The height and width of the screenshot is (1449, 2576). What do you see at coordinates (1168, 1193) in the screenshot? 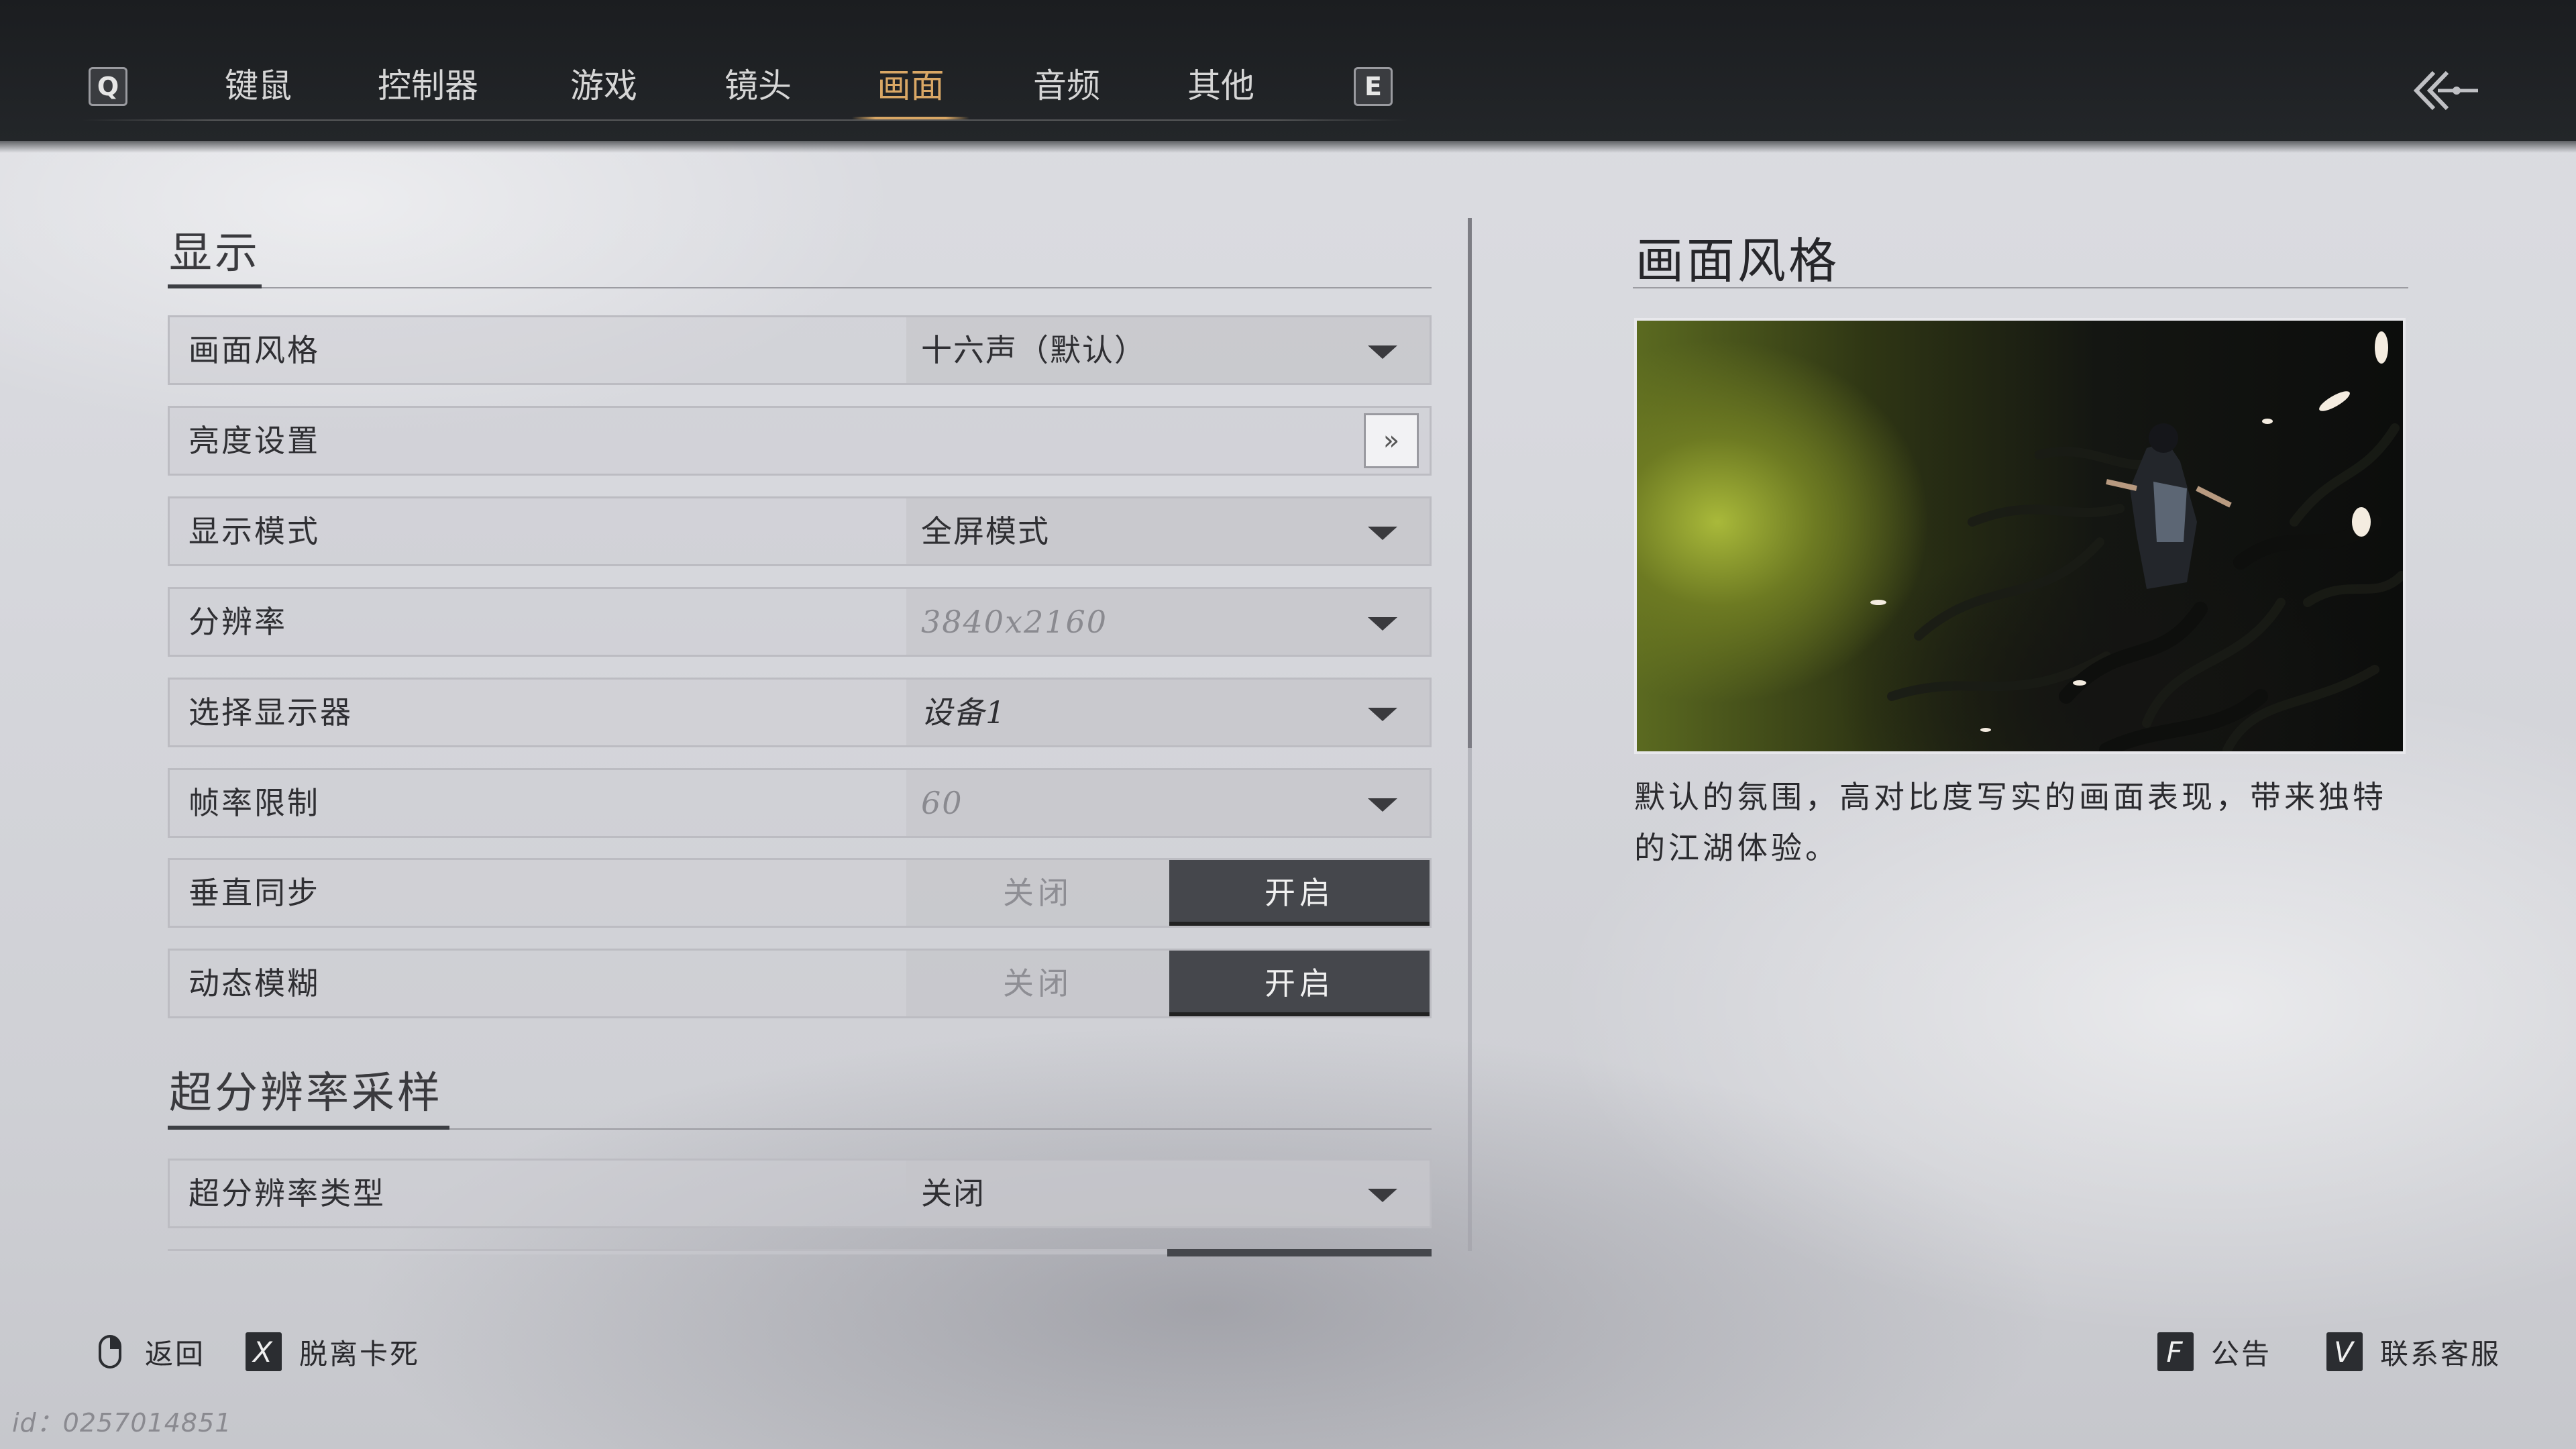
I see `upscaling-type-dropdown: 关闭` at bounding box center [1168, 1193].